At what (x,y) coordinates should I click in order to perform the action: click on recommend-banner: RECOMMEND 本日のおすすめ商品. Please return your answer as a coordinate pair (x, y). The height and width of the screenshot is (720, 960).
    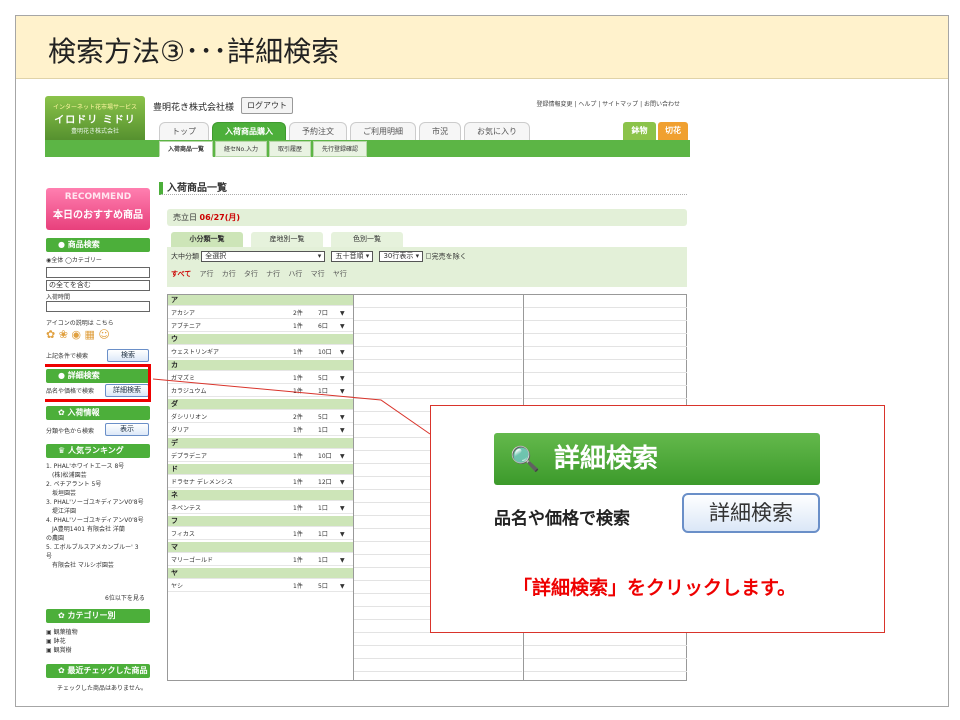
    Looking at the image, I should click on (98, 209).